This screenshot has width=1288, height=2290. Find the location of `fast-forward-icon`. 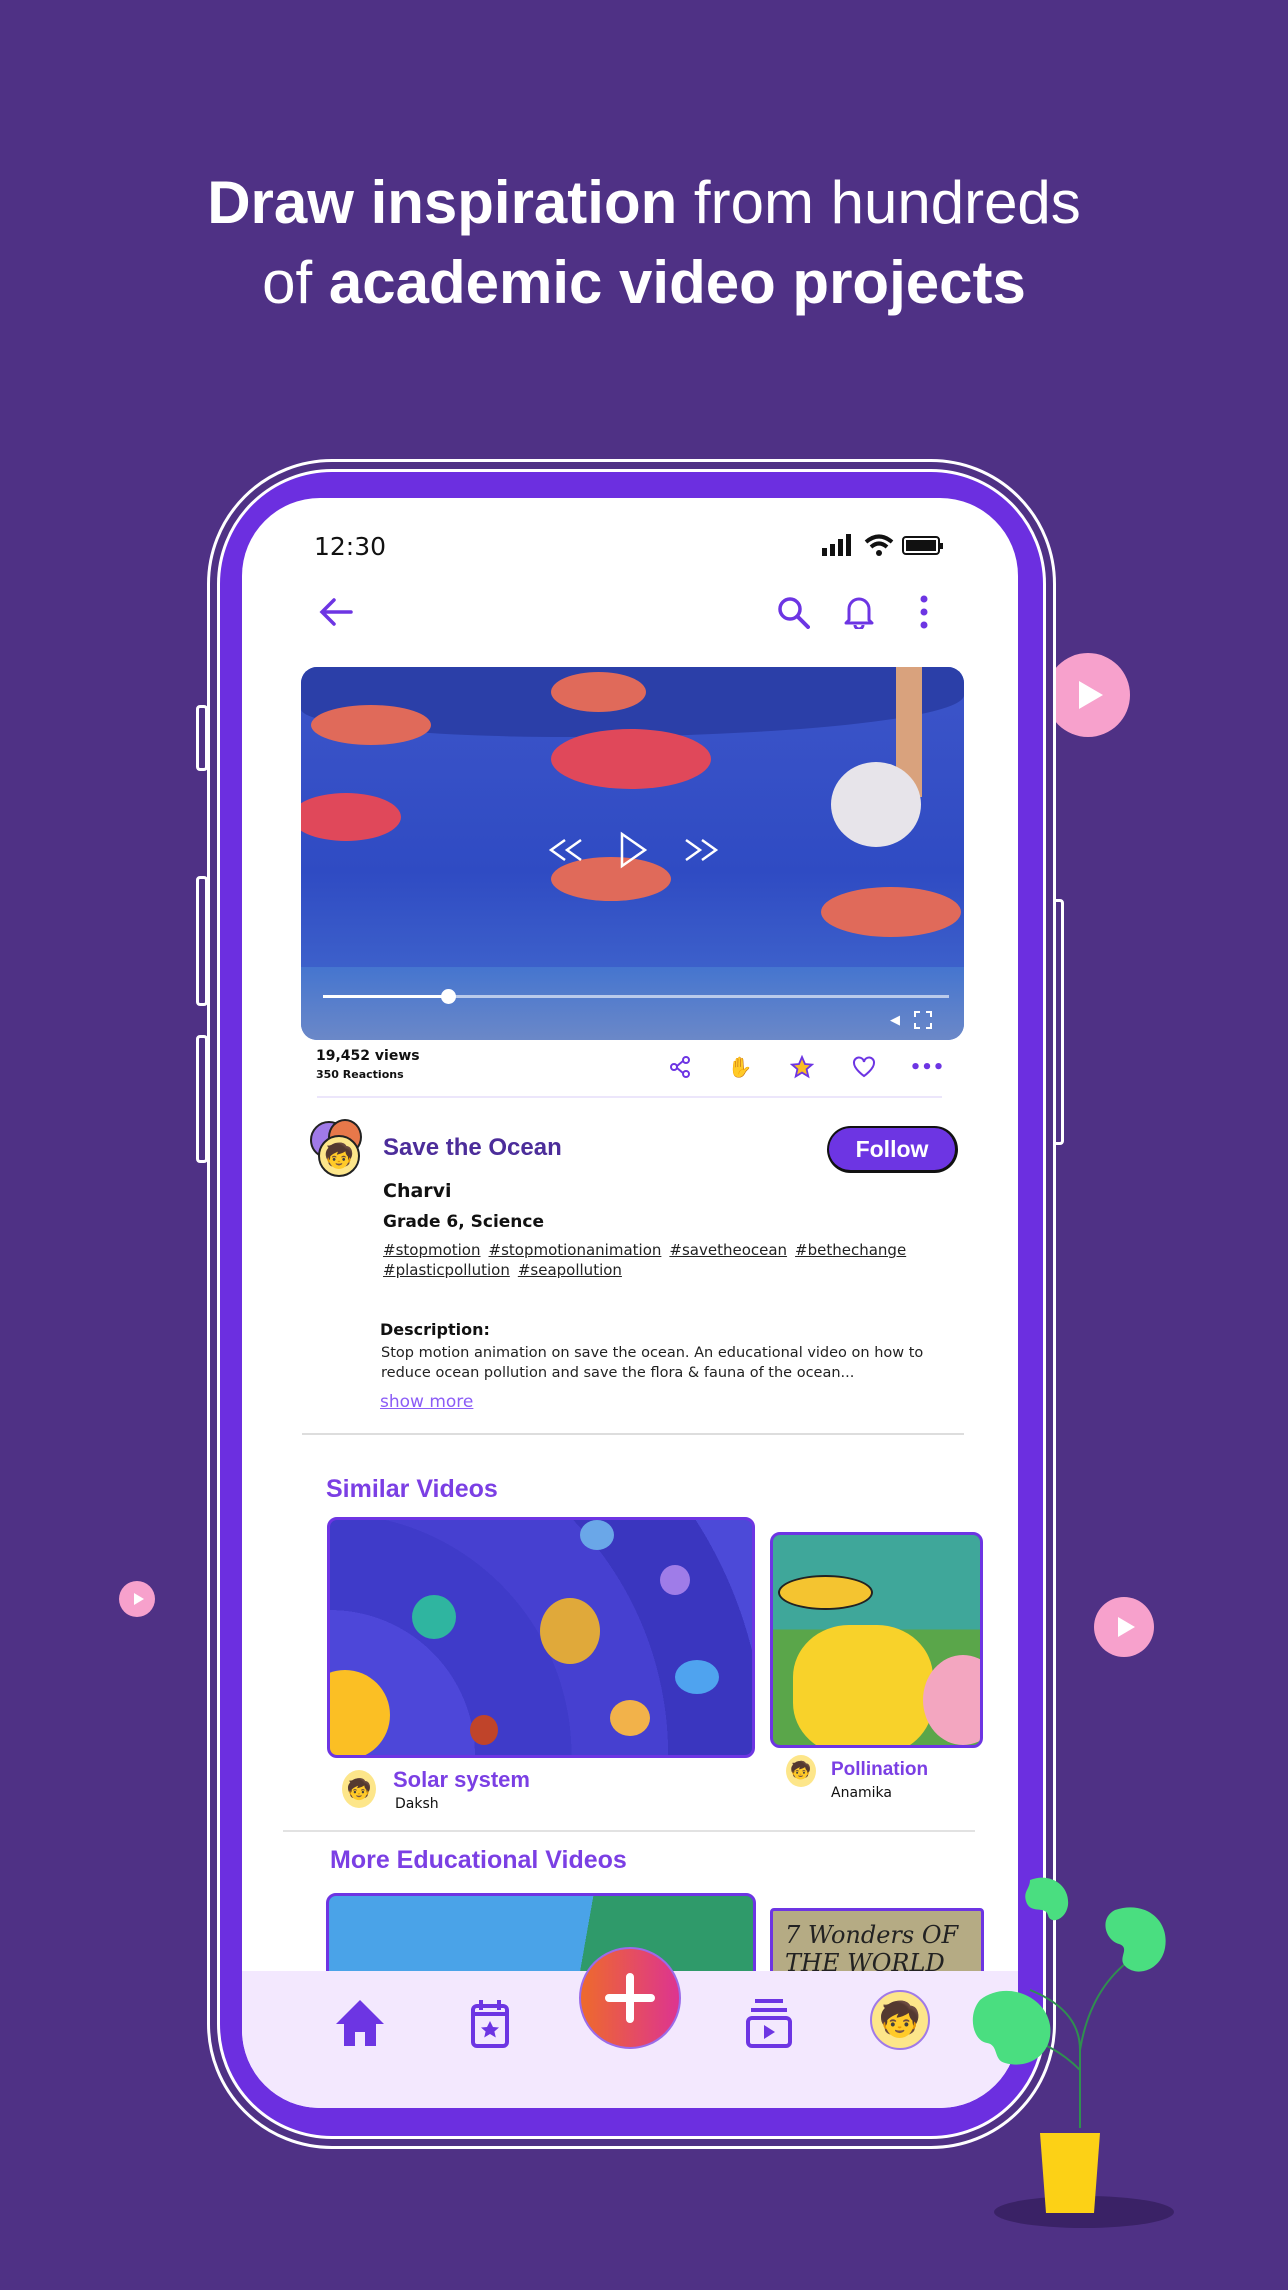

fast-forward-icon is located at coordinates (701, 850).